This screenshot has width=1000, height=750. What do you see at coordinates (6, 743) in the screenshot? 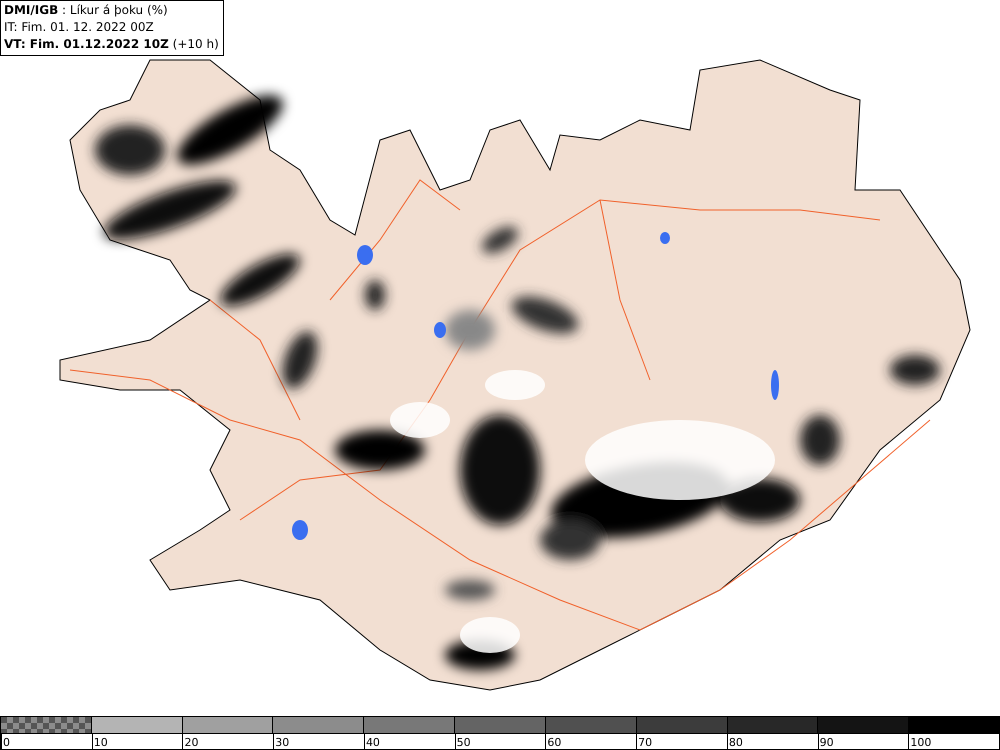
I see `colorbar-tick-label: 0` at bounding box center [6, 743].